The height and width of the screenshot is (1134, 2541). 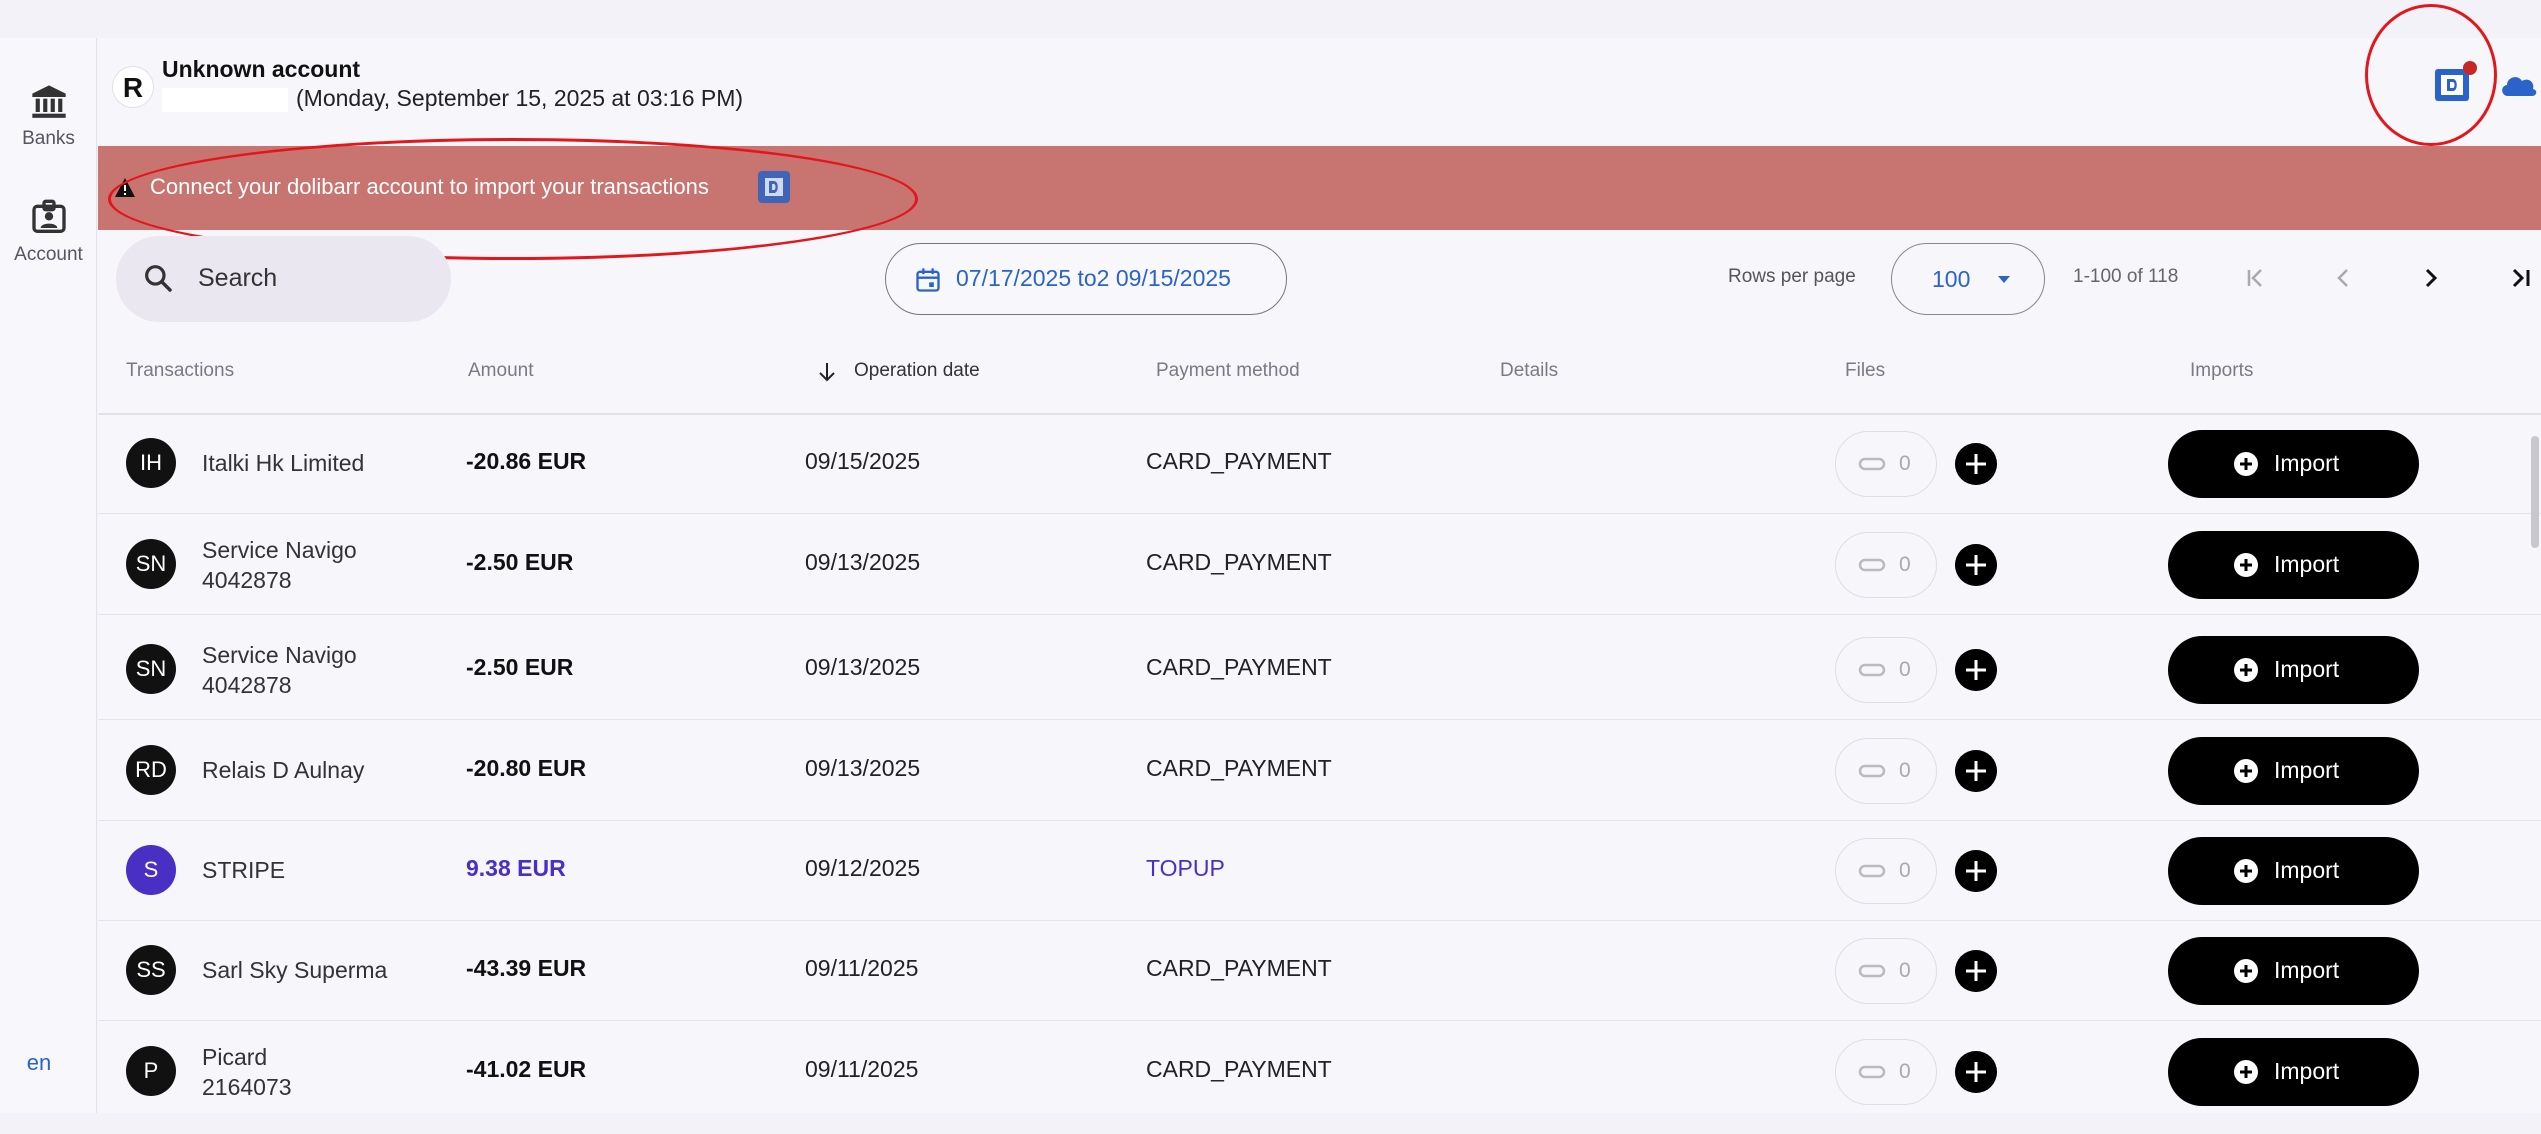 What do you see at coordinates (279, 550) in the screenshot?
I see `transaction-name-line: Service Navigo` at bounding box center [279, 550].